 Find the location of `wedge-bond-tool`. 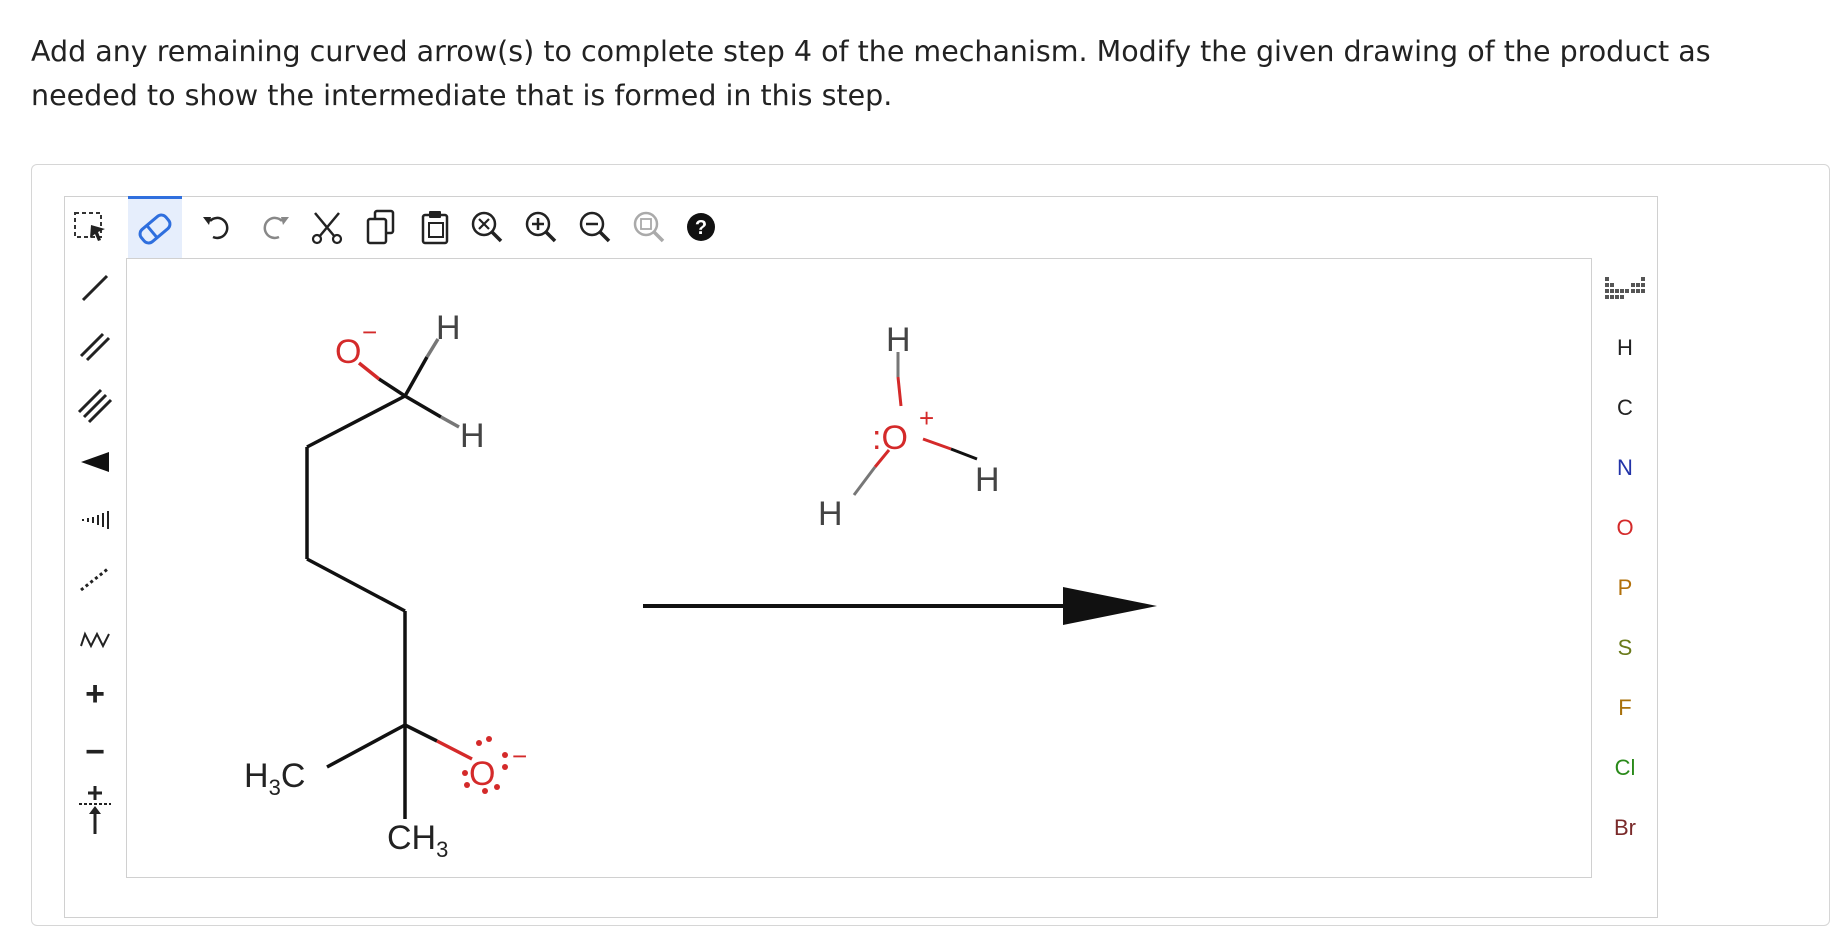

wedge-bond-tool is located at coordinates (95, 462).